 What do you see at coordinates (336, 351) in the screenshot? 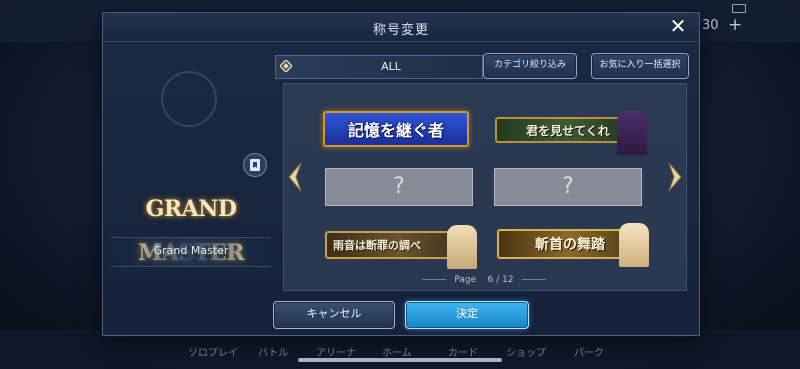
I see `nav-arena: アリーナ` at bounding box center [336, 351].